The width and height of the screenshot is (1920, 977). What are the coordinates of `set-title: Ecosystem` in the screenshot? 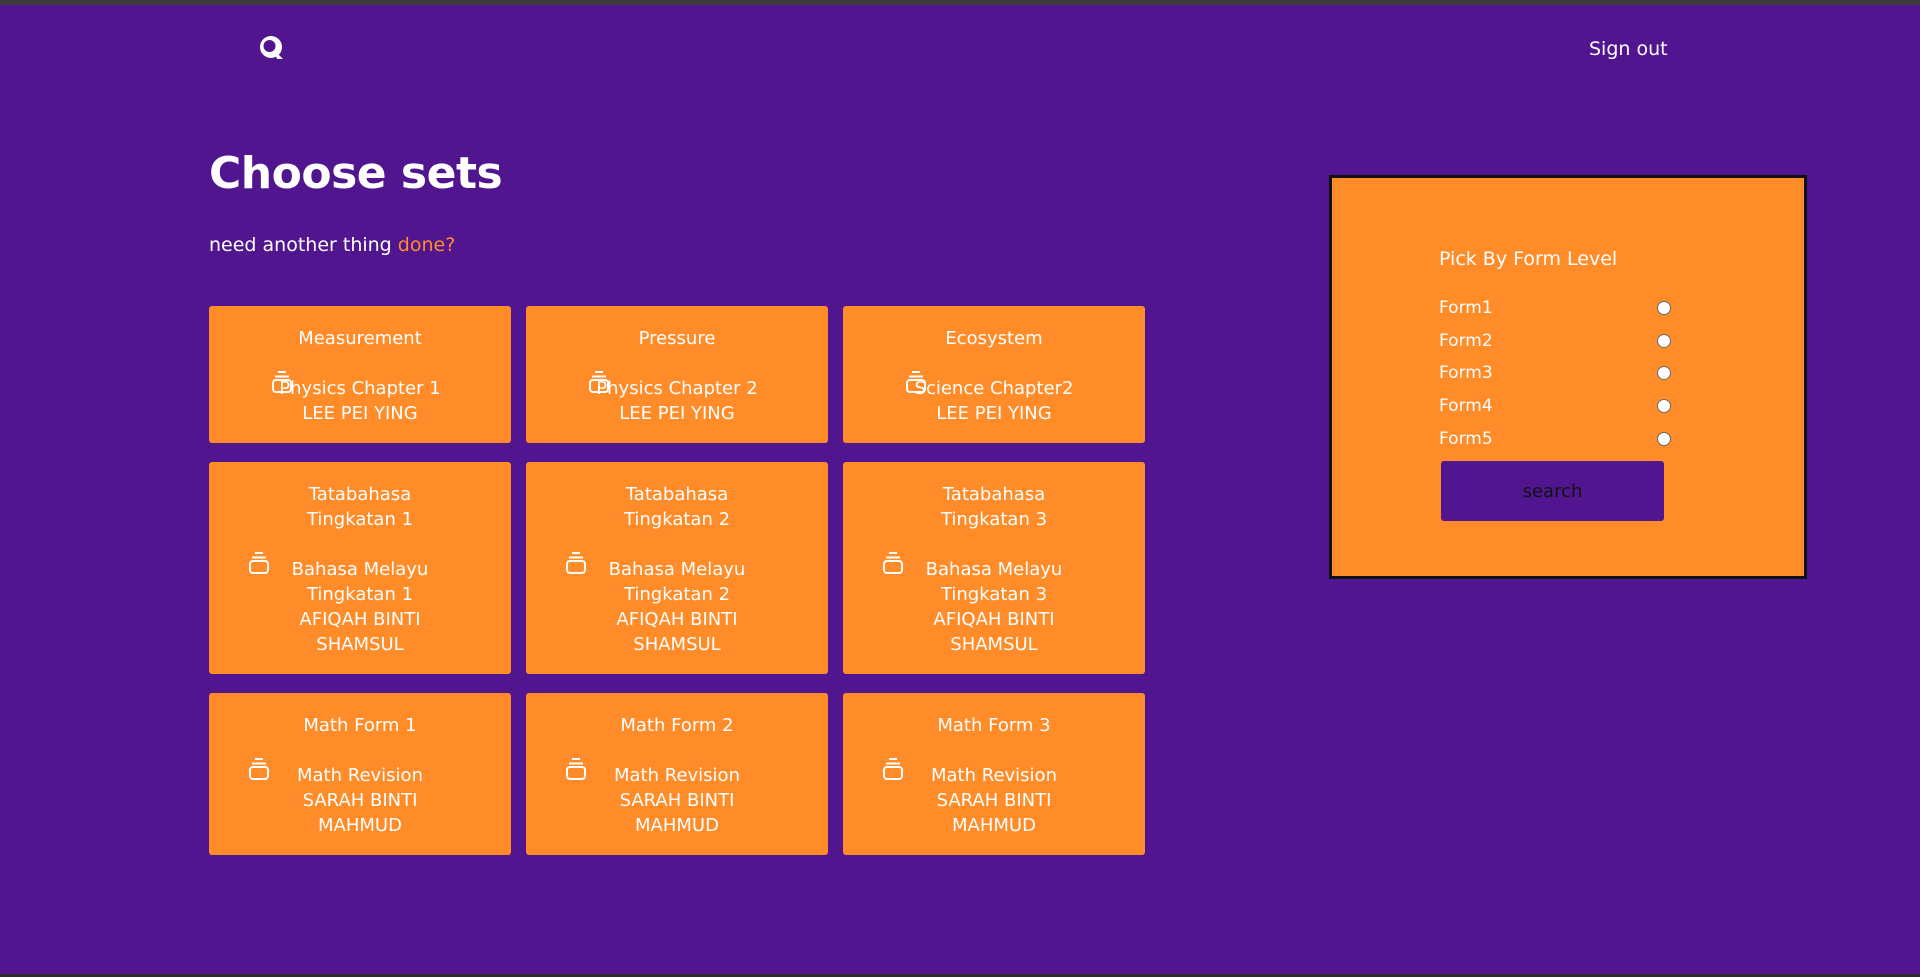 It's located at (994, 328).